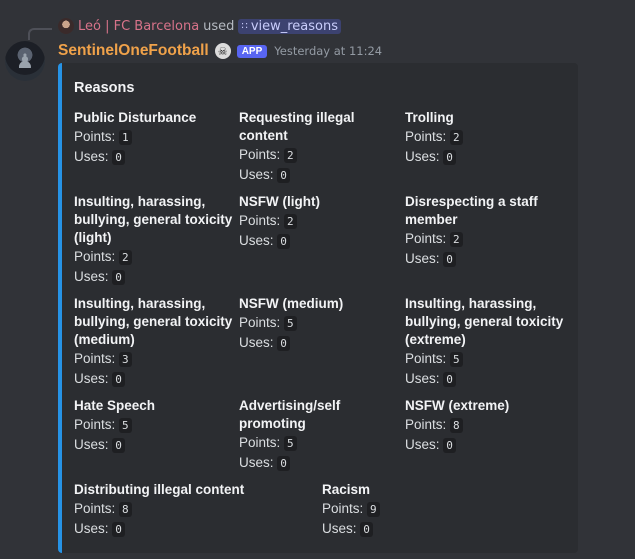  I want to click on avatar-figure-icon: ♟, so click(25, 61).